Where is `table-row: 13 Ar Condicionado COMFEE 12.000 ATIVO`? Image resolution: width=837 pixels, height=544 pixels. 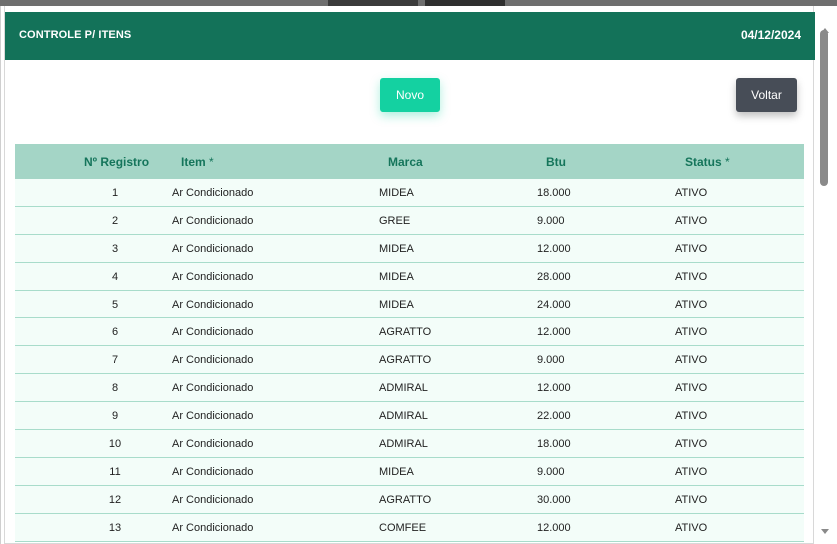
table-row: 13 Ar Condicionado COMFEE 12.000 ATIVO is located at coordinates (409, 527).